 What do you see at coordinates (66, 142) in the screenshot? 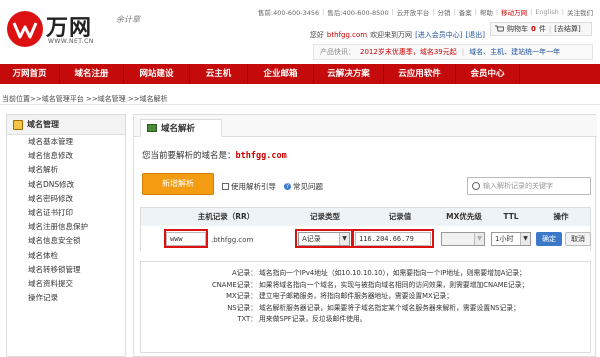
I see `sidebar-item-basic: 域名基本管理` at bounding box center [66, 142].